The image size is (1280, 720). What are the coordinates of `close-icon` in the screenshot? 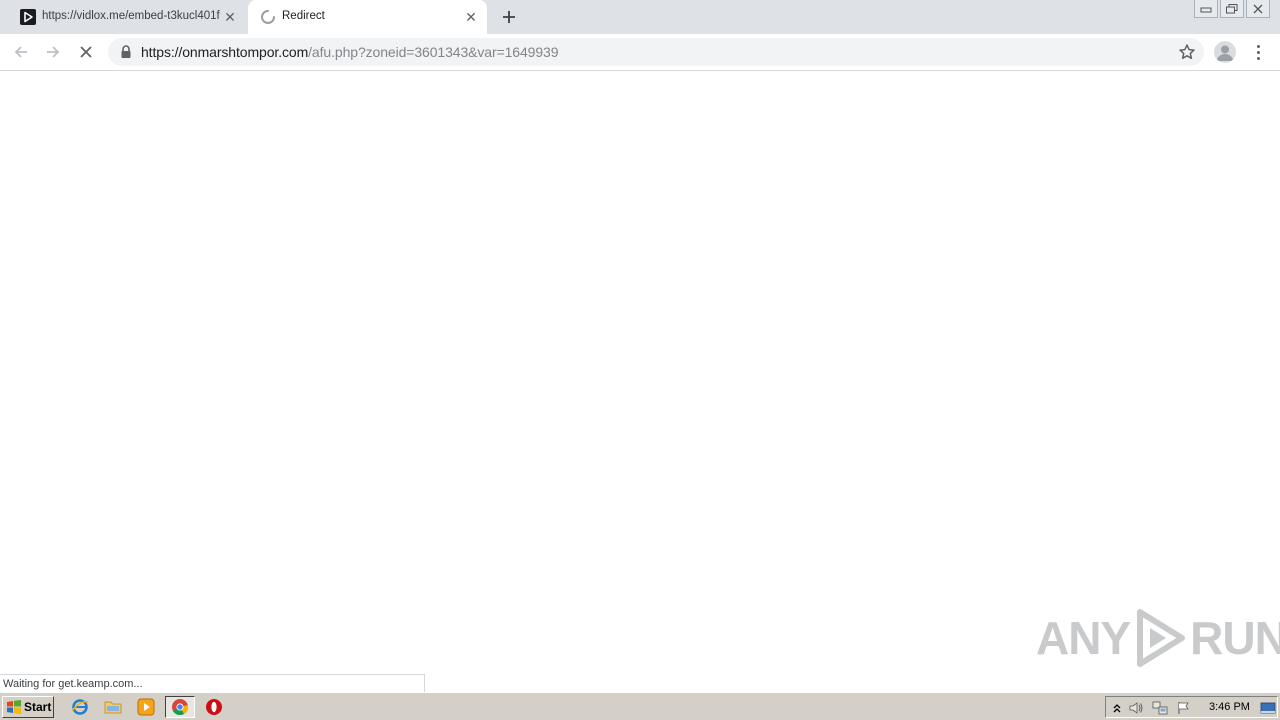 It's located at (1258, 8).